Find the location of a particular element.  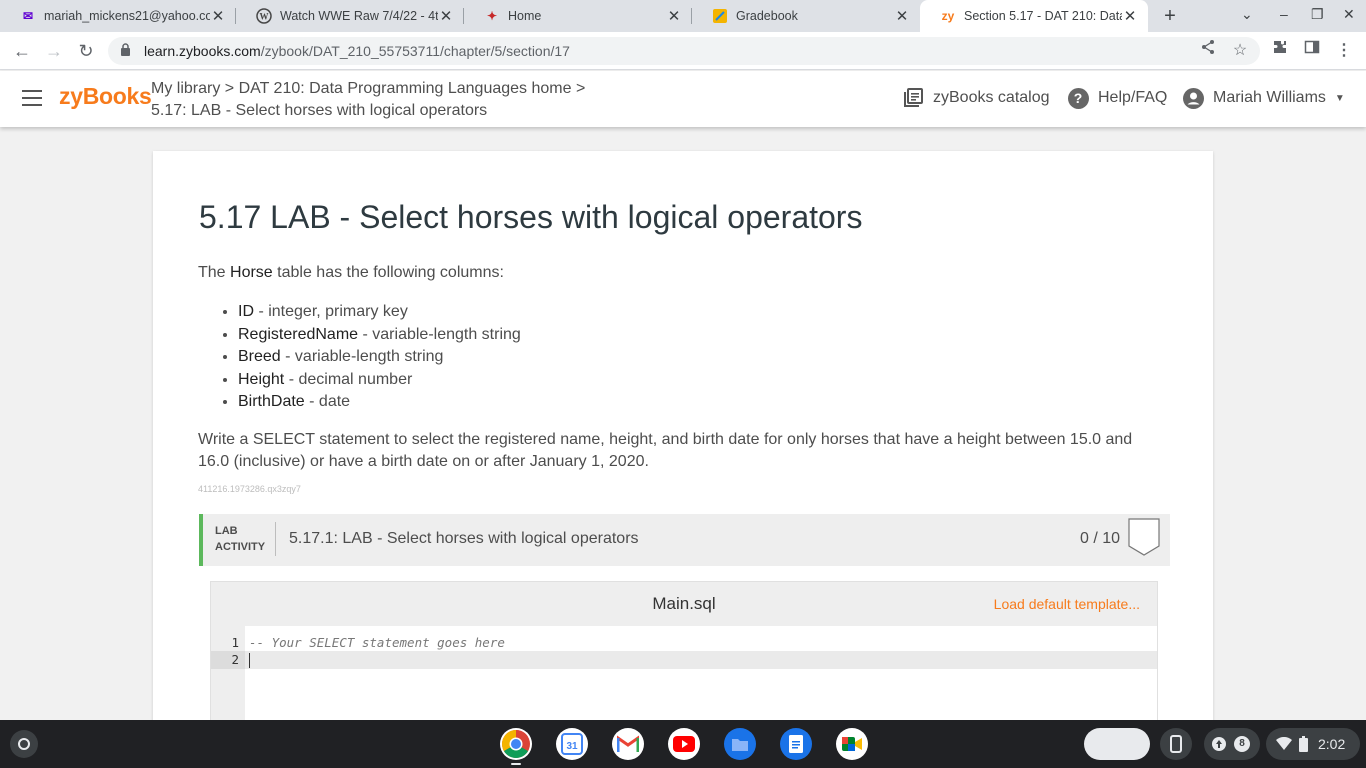

line-number: 1 is located at coordinates (235, 642).